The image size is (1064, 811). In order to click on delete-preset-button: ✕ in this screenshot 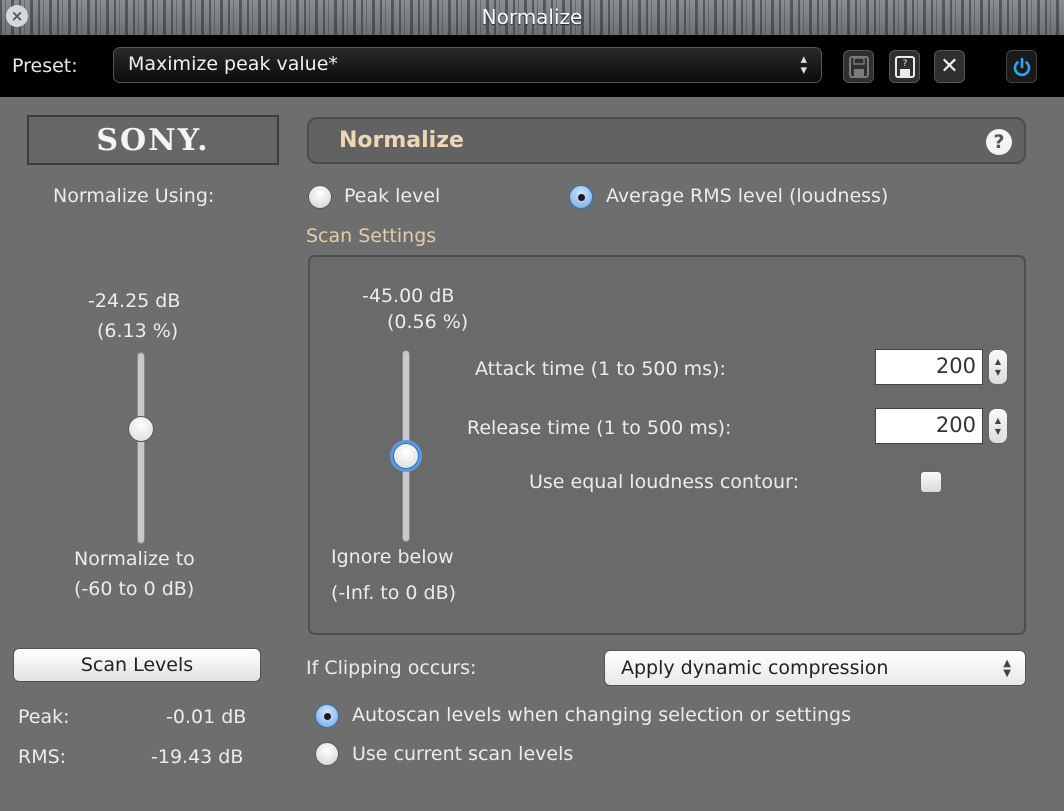, I will do `click(949, 66)`.